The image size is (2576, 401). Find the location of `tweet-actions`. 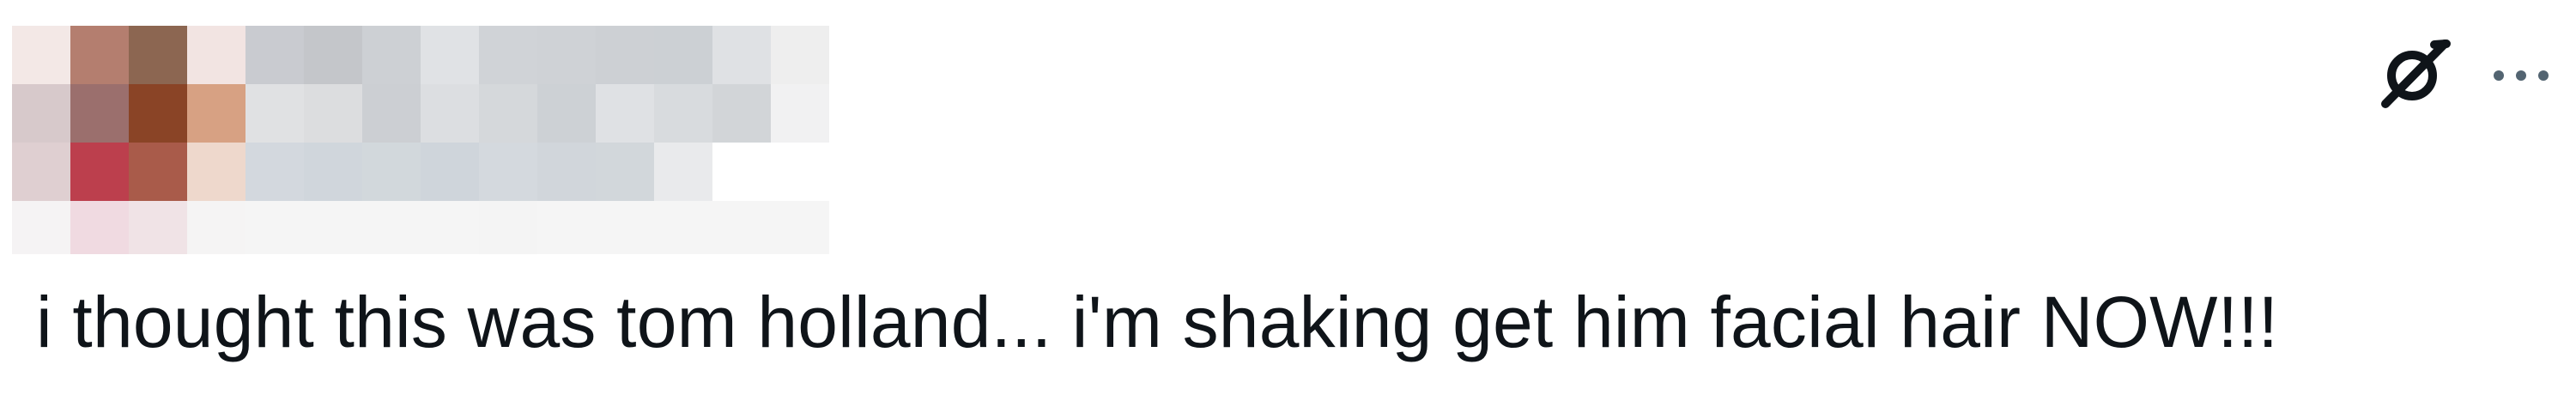

tweet-actions is located at coordinates (2456, 76).